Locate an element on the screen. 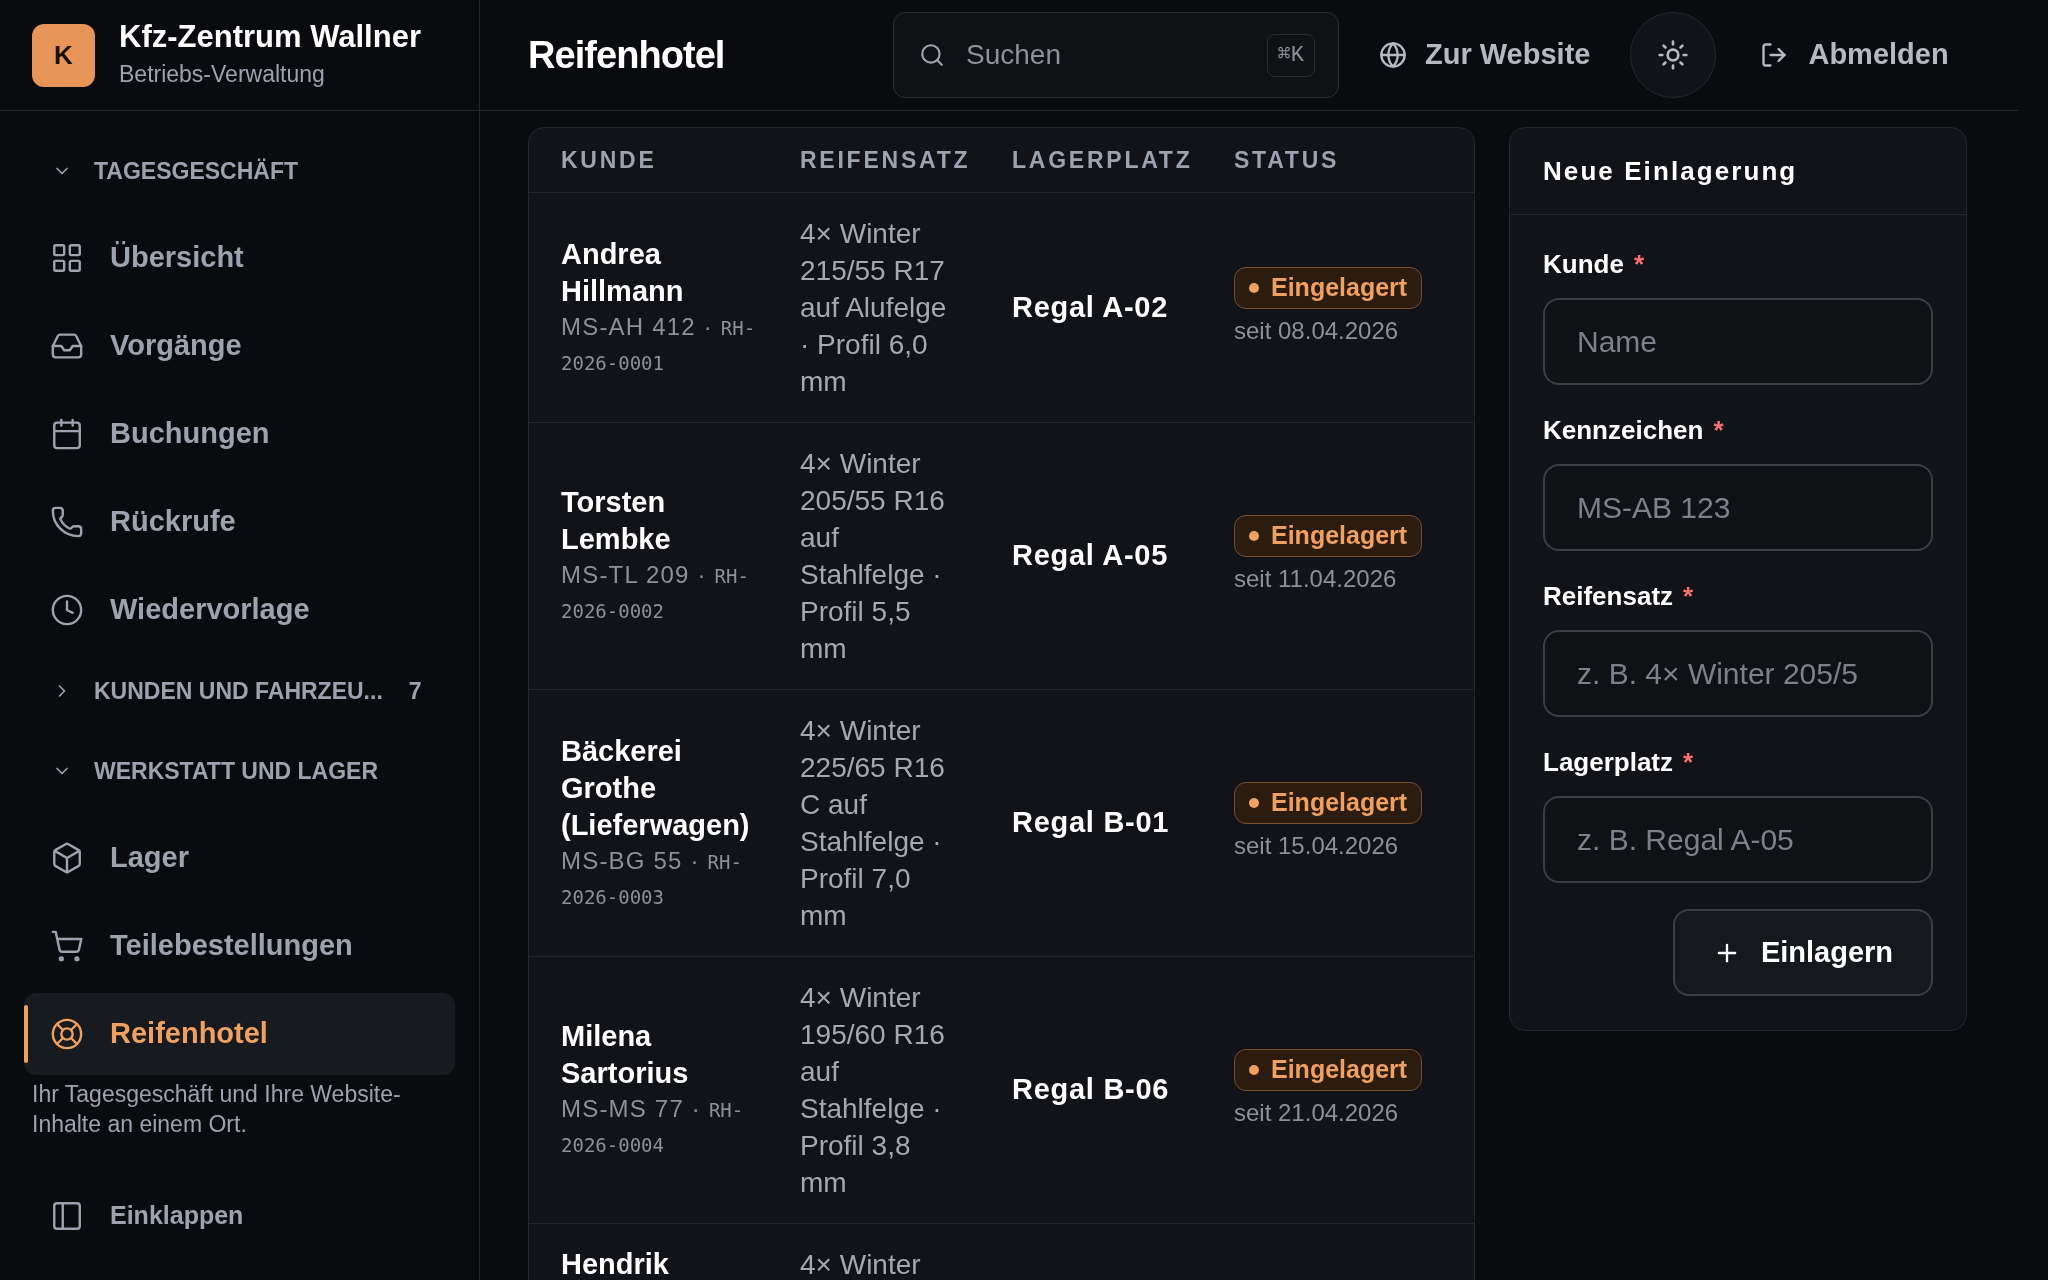 The width and height of the screenshot is (2048, 1280). plate-and-reference: MS-AH 412 · RH-2026-0001 is located at coordinates (659, 343).